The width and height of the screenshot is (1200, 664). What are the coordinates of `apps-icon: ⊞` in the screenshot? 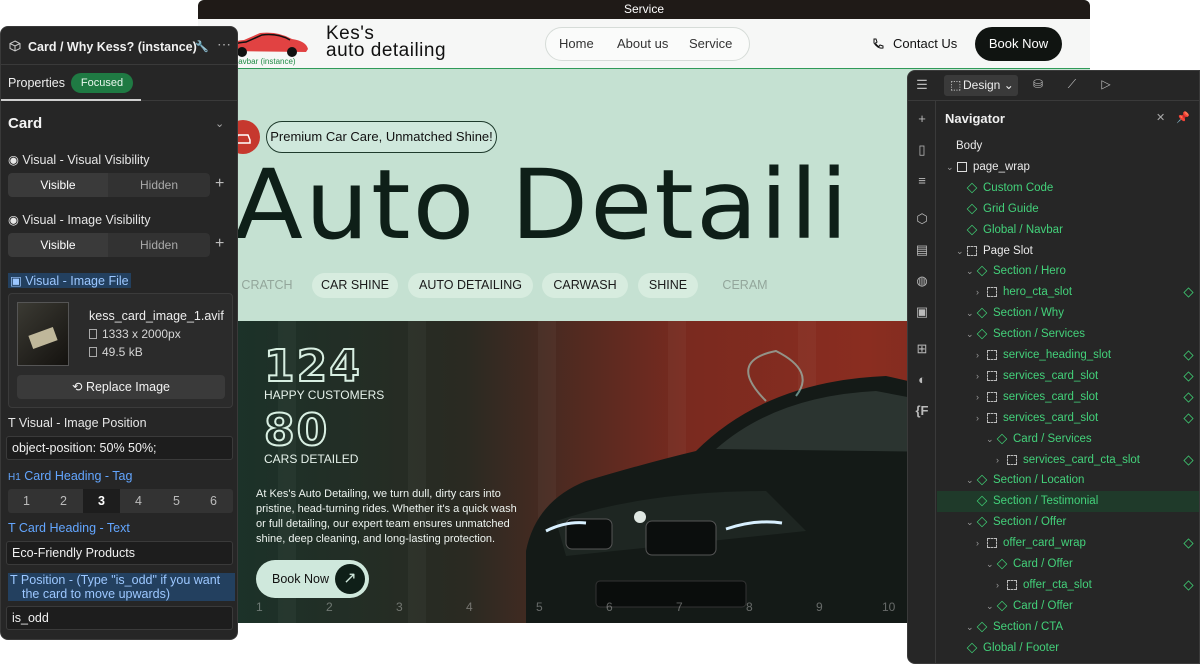 It's located at (922, 349).